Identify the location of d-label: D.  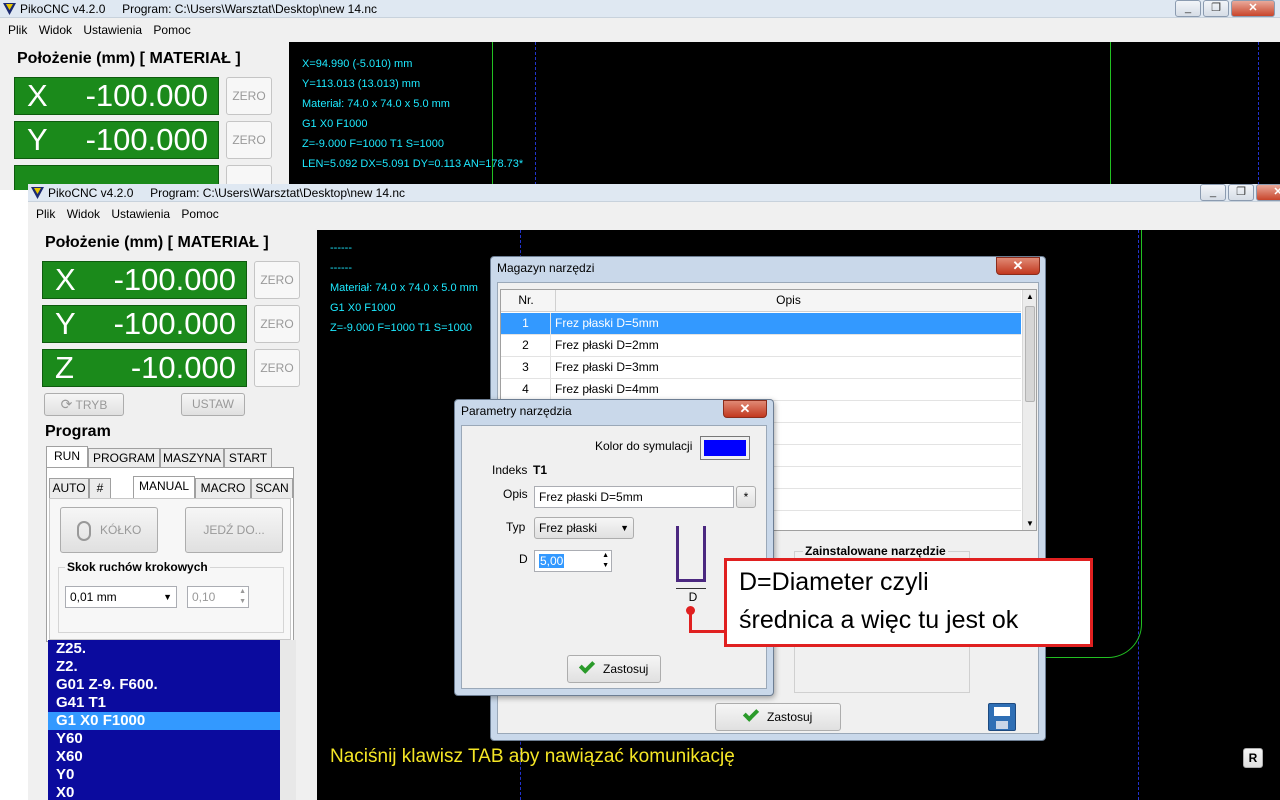
(523, 559).